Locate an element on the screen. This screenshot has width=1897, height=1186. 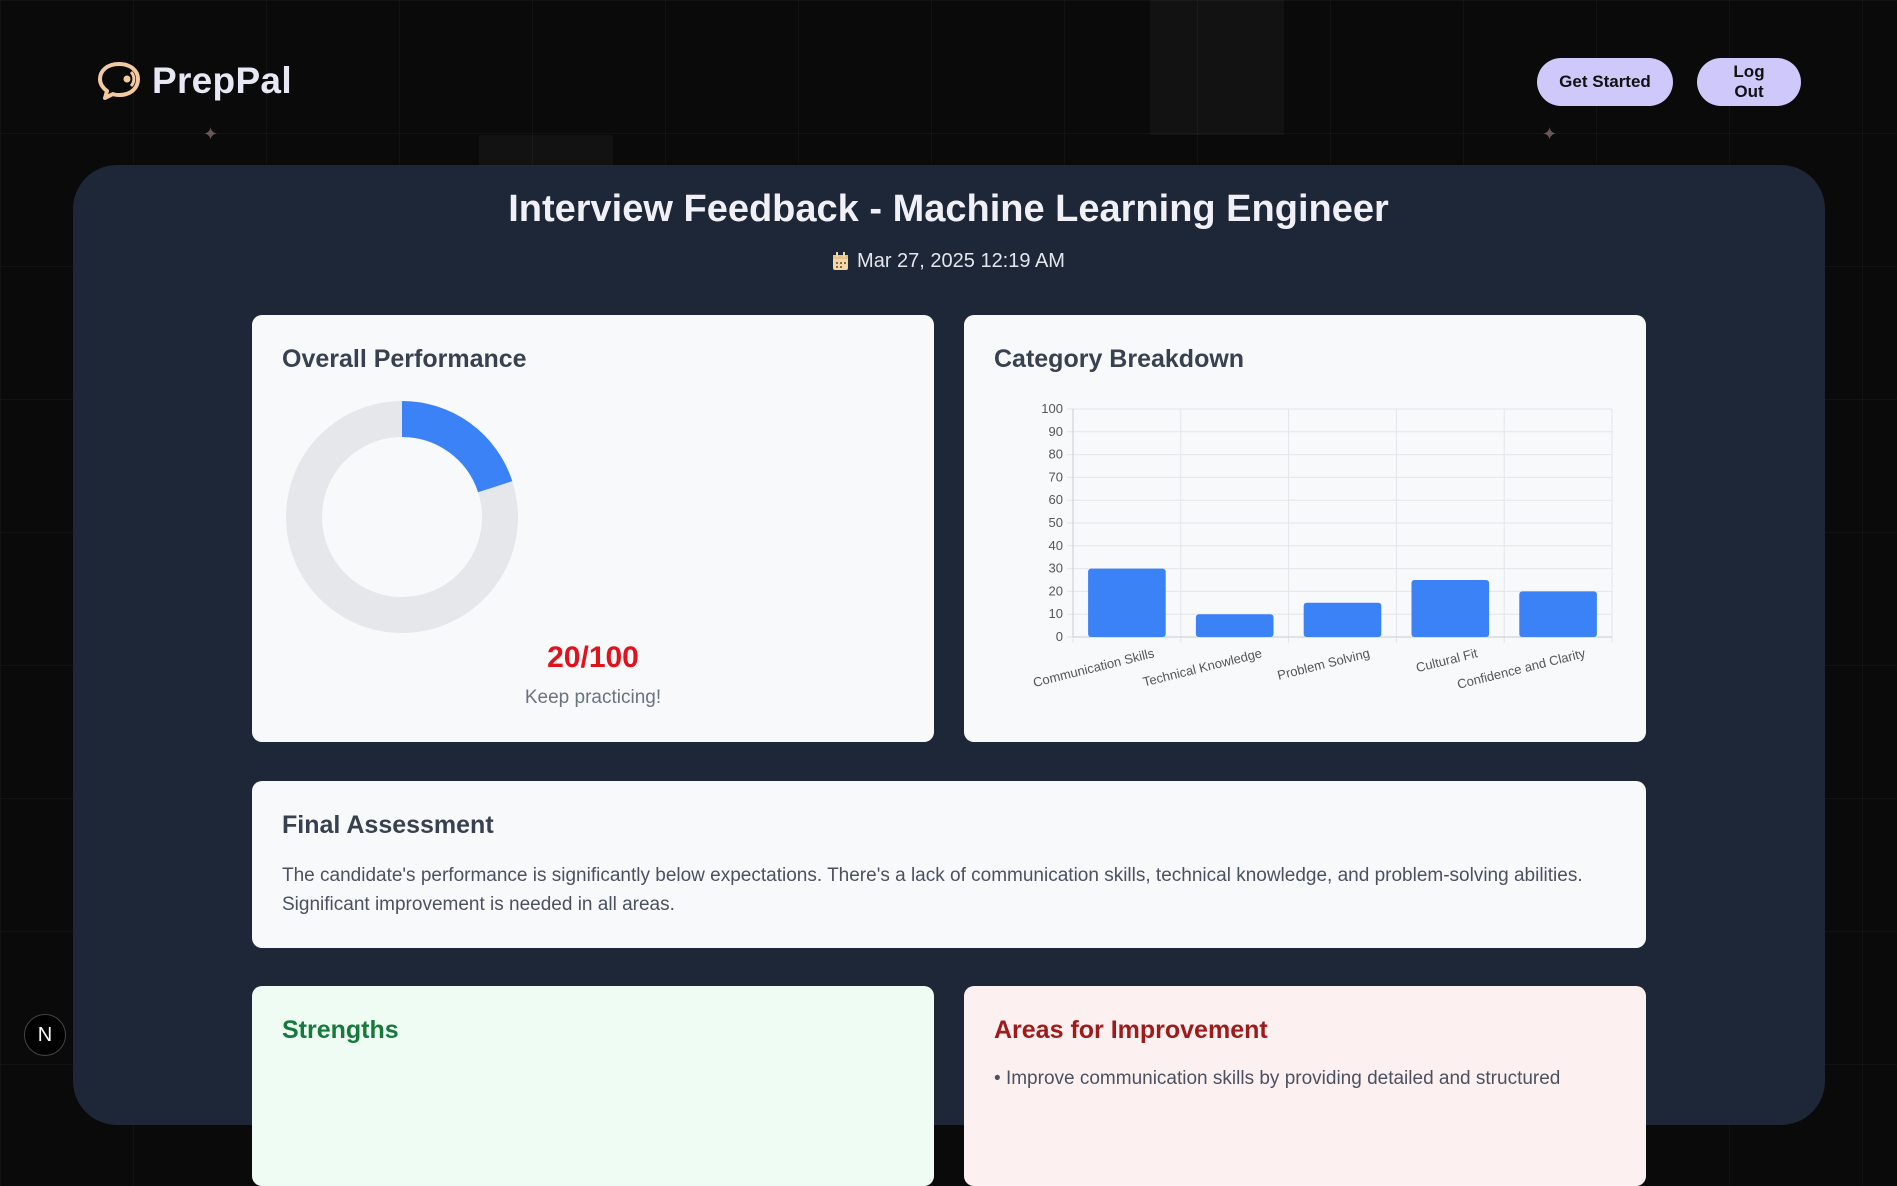
x-tick-label: Cultural Fit is located at coordinates (1446, 660).